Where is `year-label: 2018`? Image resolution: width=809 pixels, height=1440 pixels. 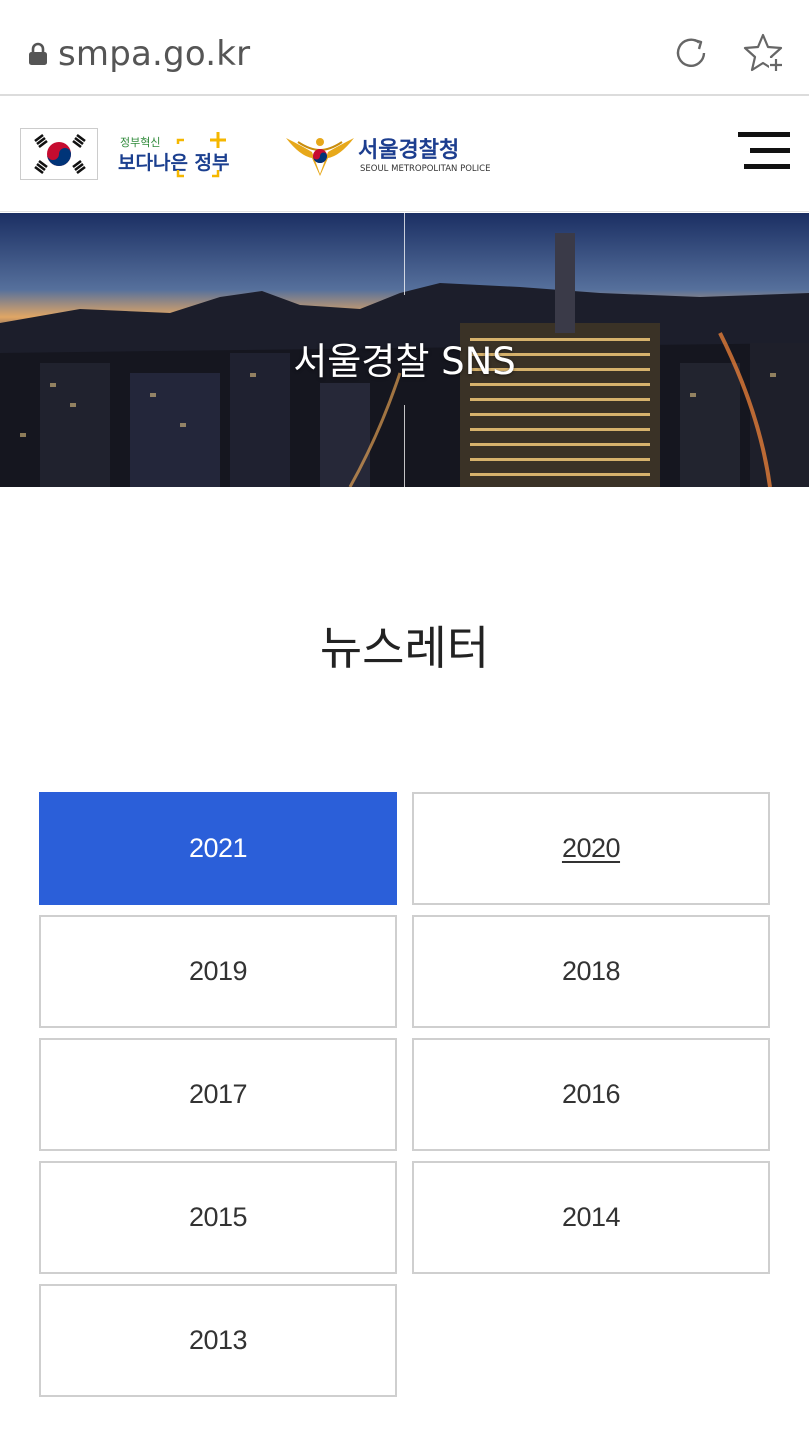 year-label: 2018 is located at coordinates (591, 971).